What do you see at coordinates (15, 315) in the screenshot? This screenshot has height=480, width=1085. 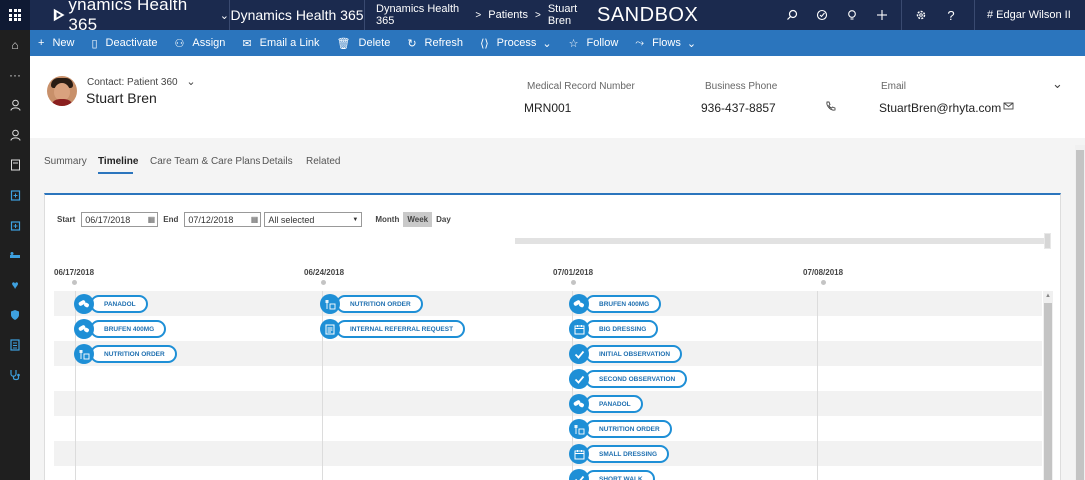 I see `shield-icon` at bounding box center [15, 315].